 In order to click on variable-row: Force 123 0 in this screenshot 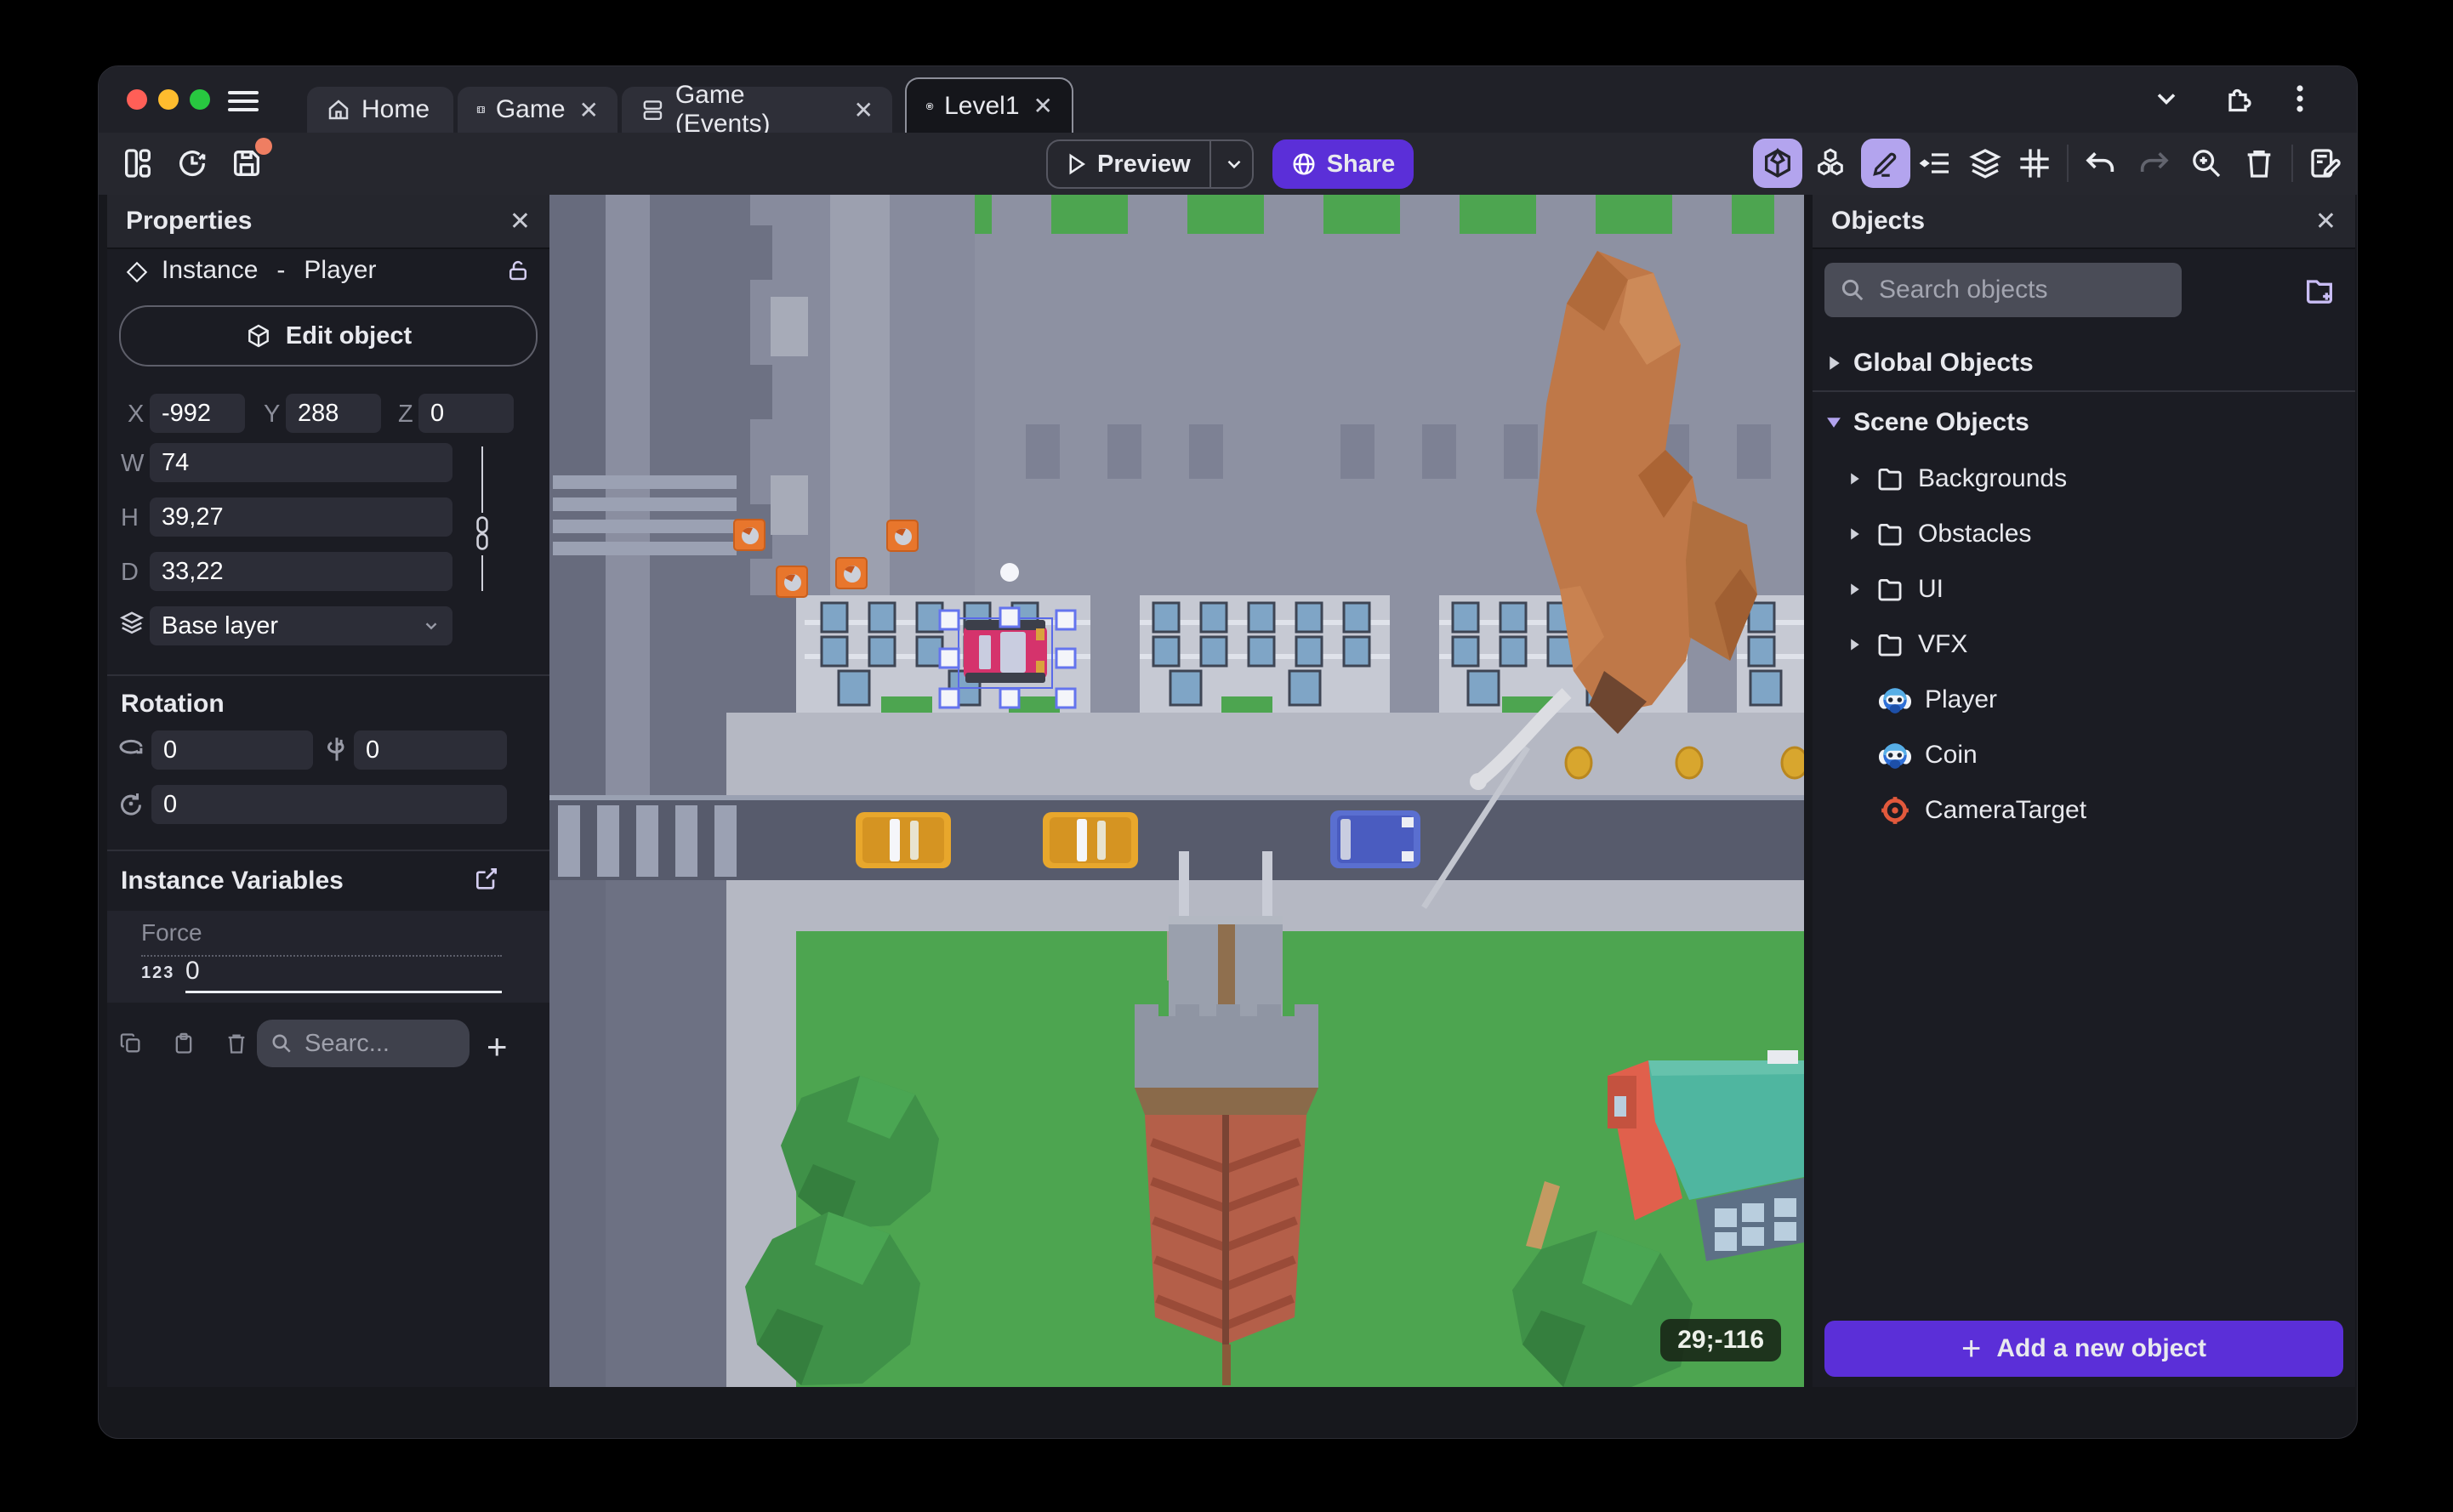, I will do `click(328, 957)`.